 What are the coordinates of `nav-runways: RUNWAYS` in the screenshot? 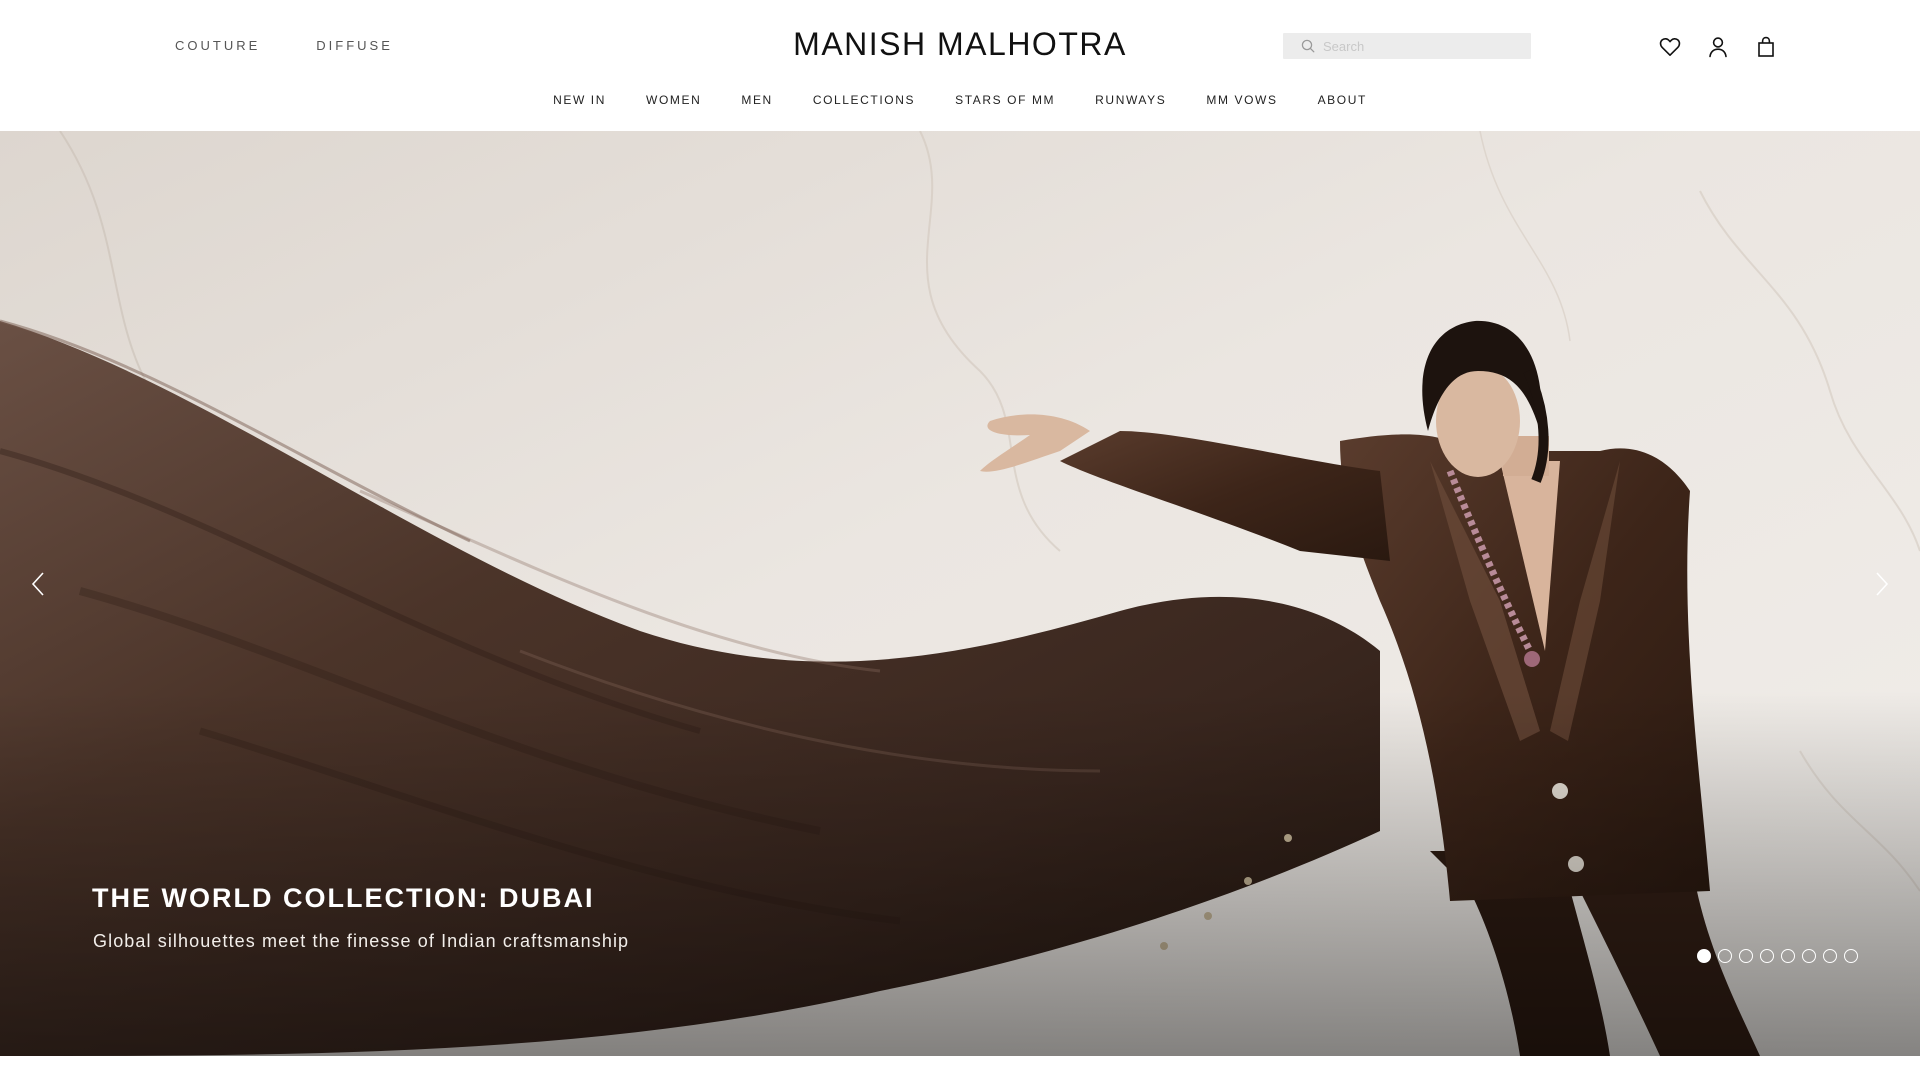 It's located at (1130, 100).